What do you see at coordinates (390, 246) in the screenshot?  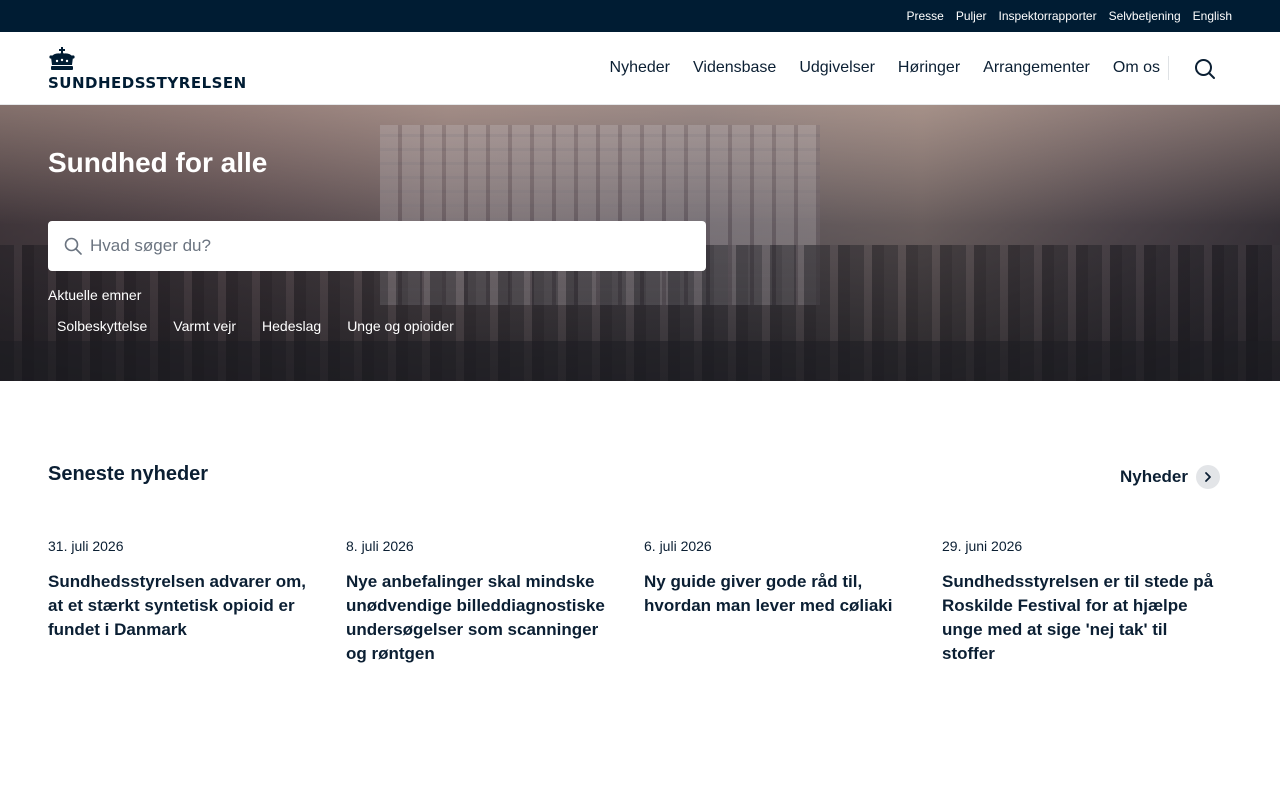 I see `hero-search-input` at bounding box center [390, 246].